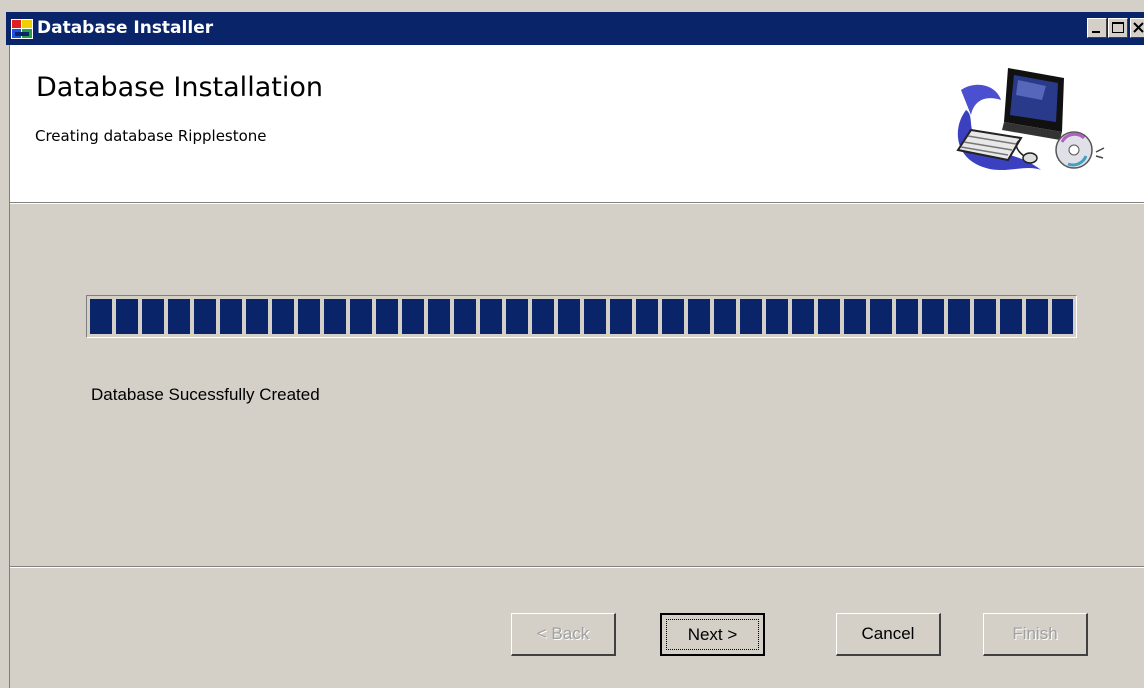 The height and width of the screenshot is (688, 1144). I want to click on minimize-icon, so click(1096, 32).